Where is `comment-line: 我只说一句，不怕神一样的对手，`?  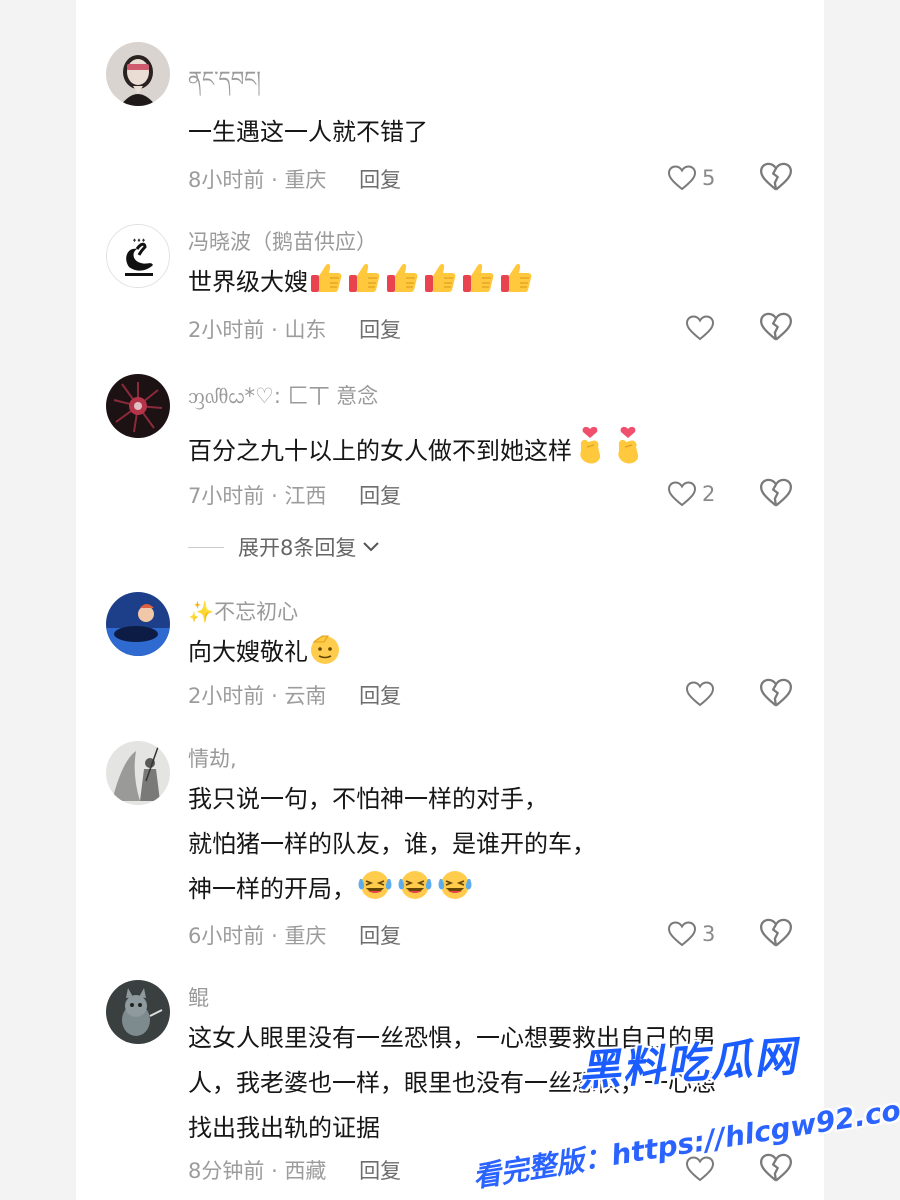 comment-line: 我只说一句，不怕神一样的对手， is located at coordinates (368, 799).